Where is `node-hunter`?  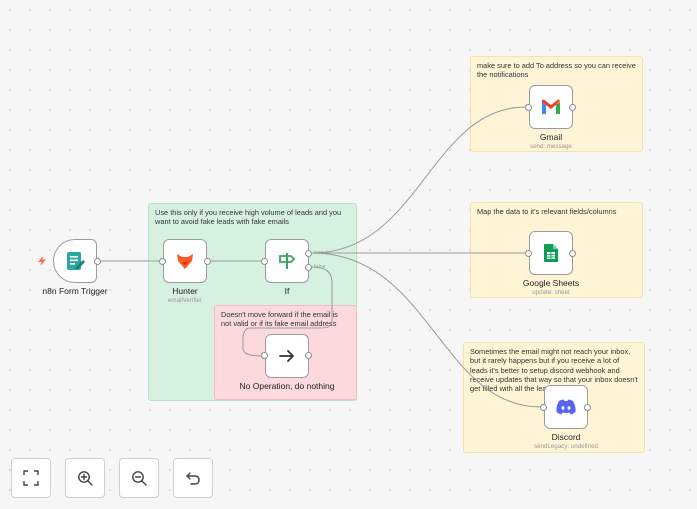 node-hunter is located at coordinates (185, 261).